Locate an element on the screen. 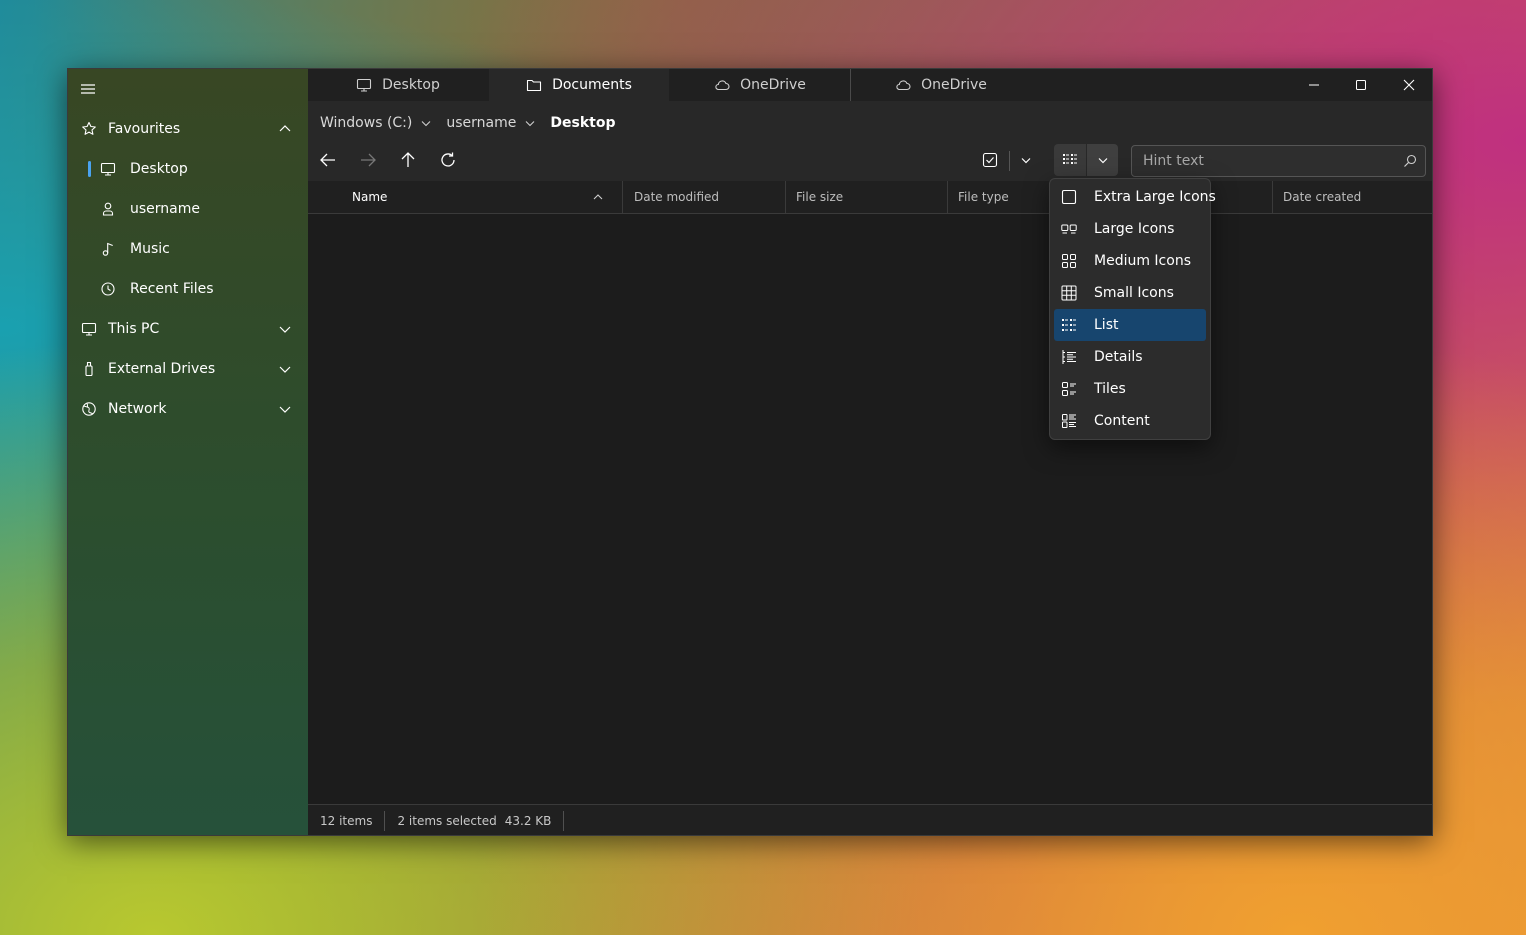  clock-icon is located at coordinates (108, 289).